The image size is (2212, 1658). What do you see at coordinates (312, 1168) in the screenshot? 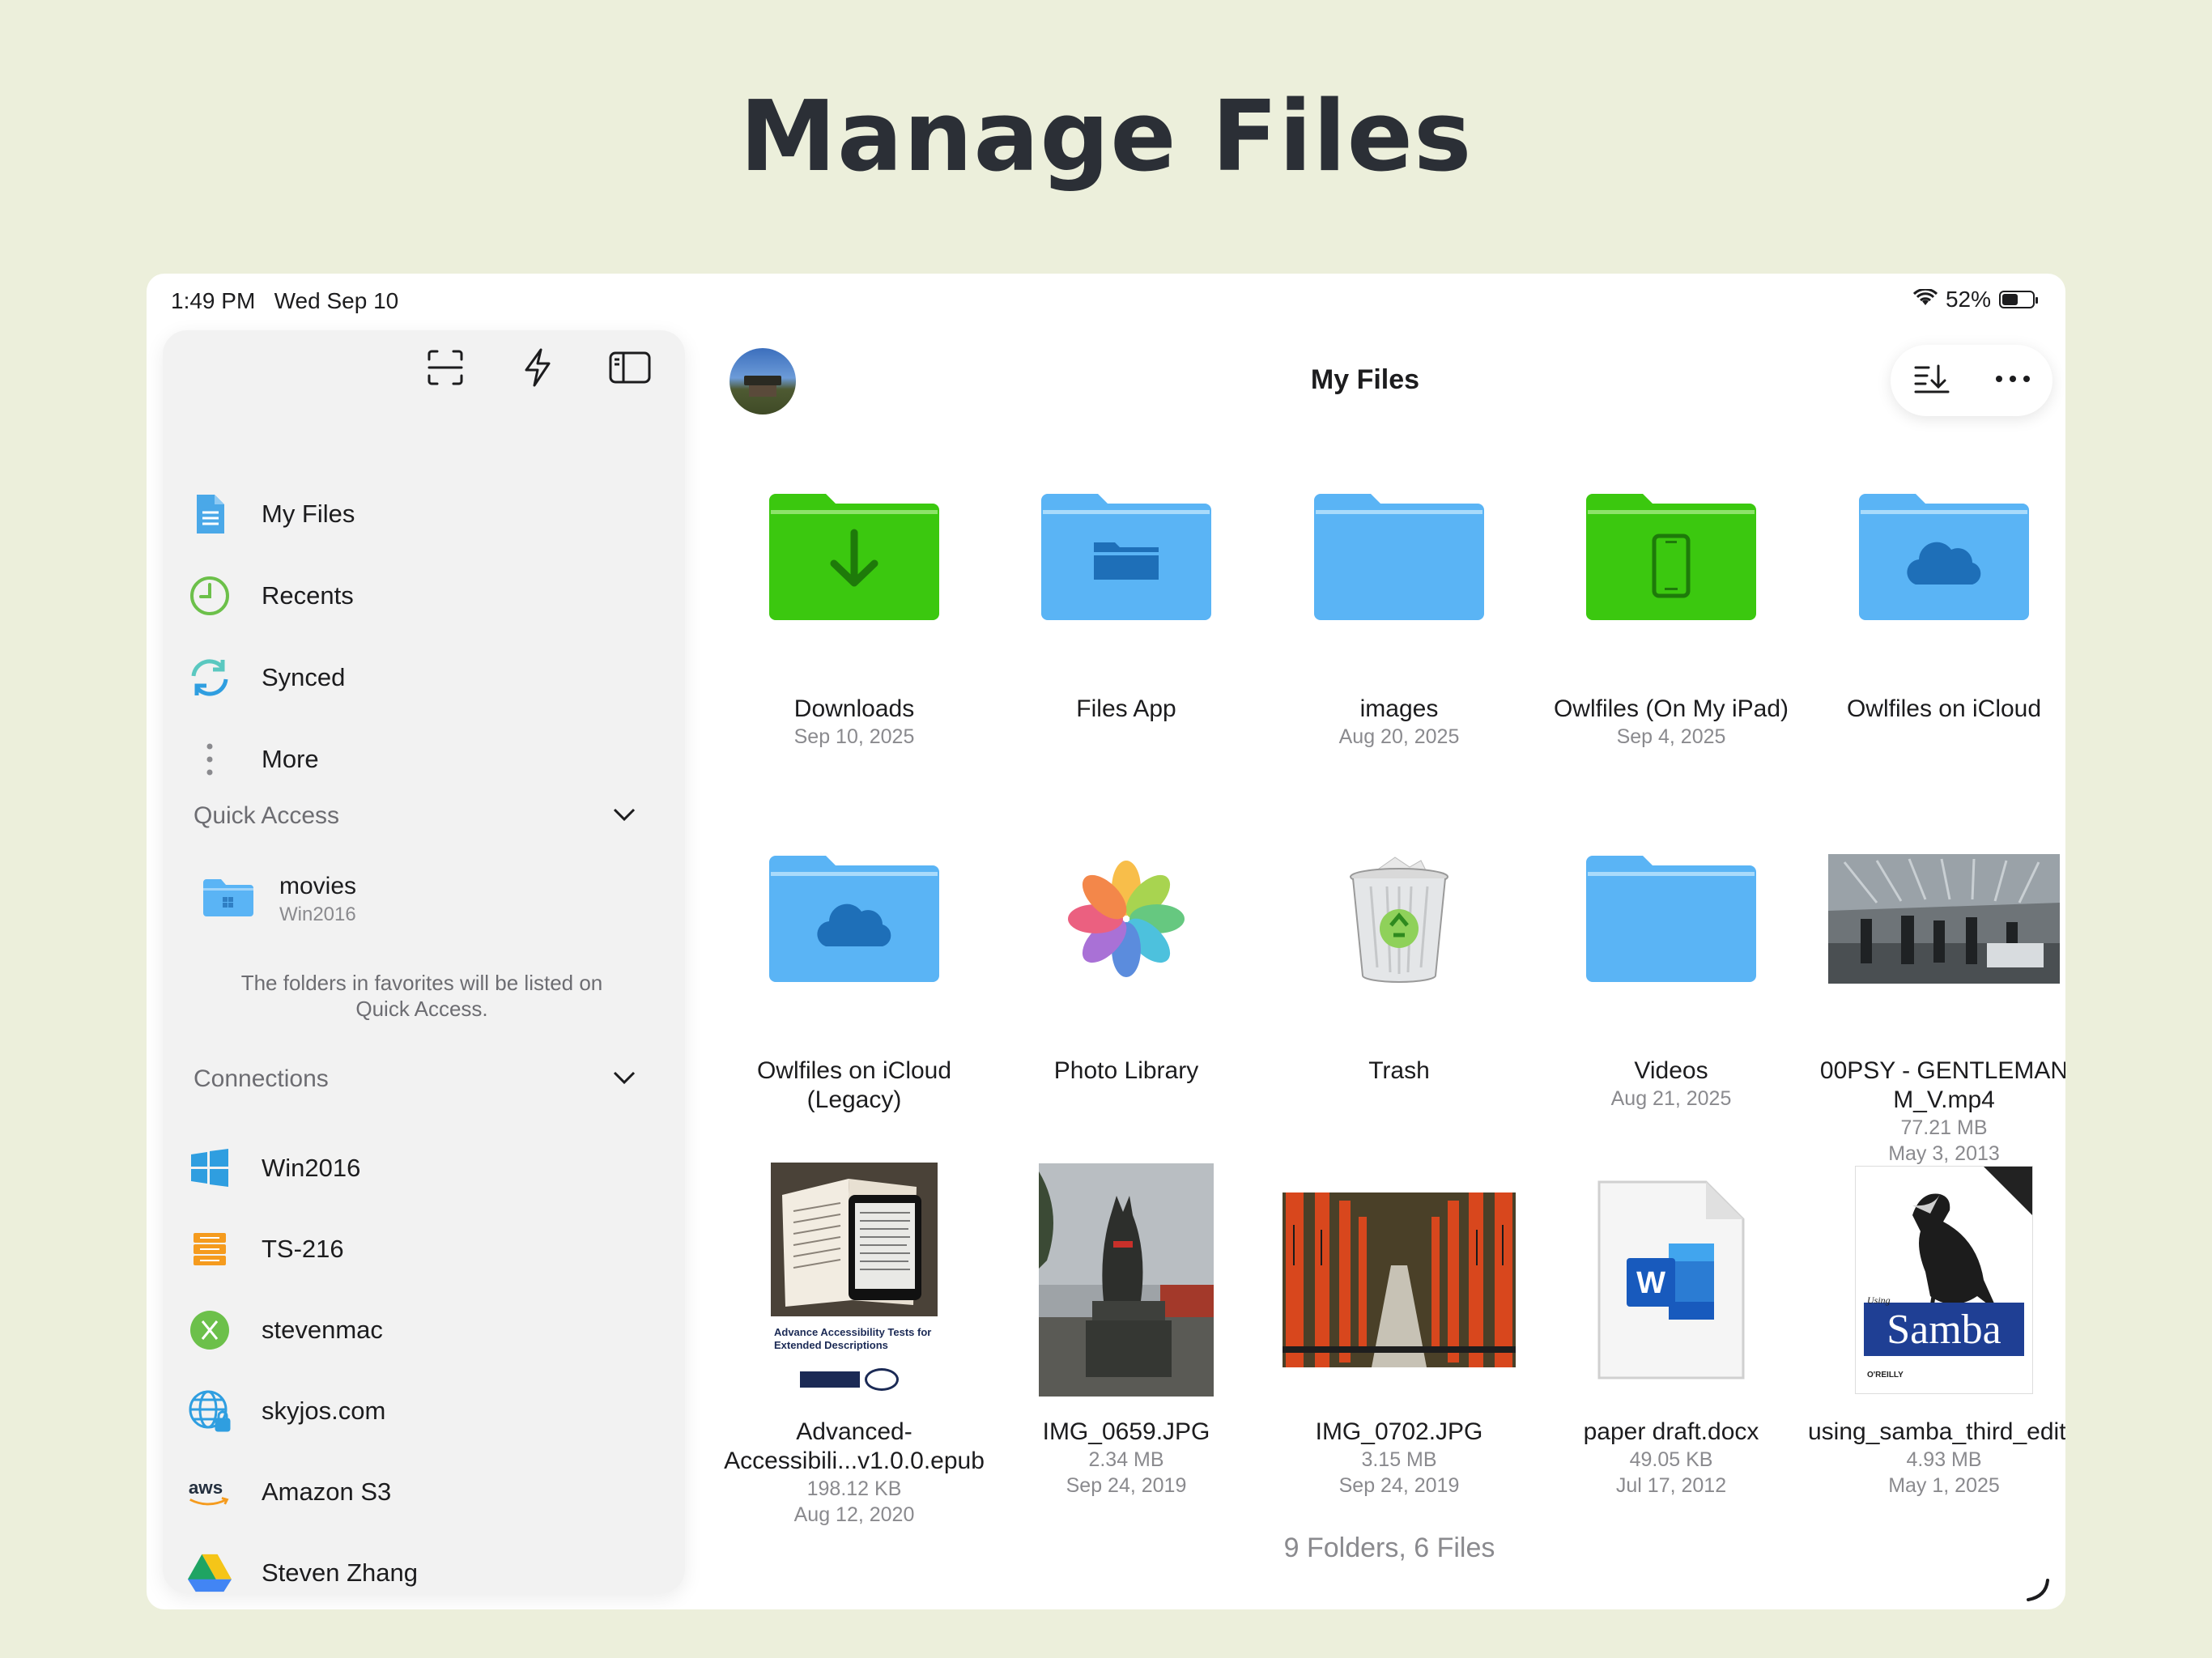
I see `connection-label: Win2016` at bounding box center [312, 1168].